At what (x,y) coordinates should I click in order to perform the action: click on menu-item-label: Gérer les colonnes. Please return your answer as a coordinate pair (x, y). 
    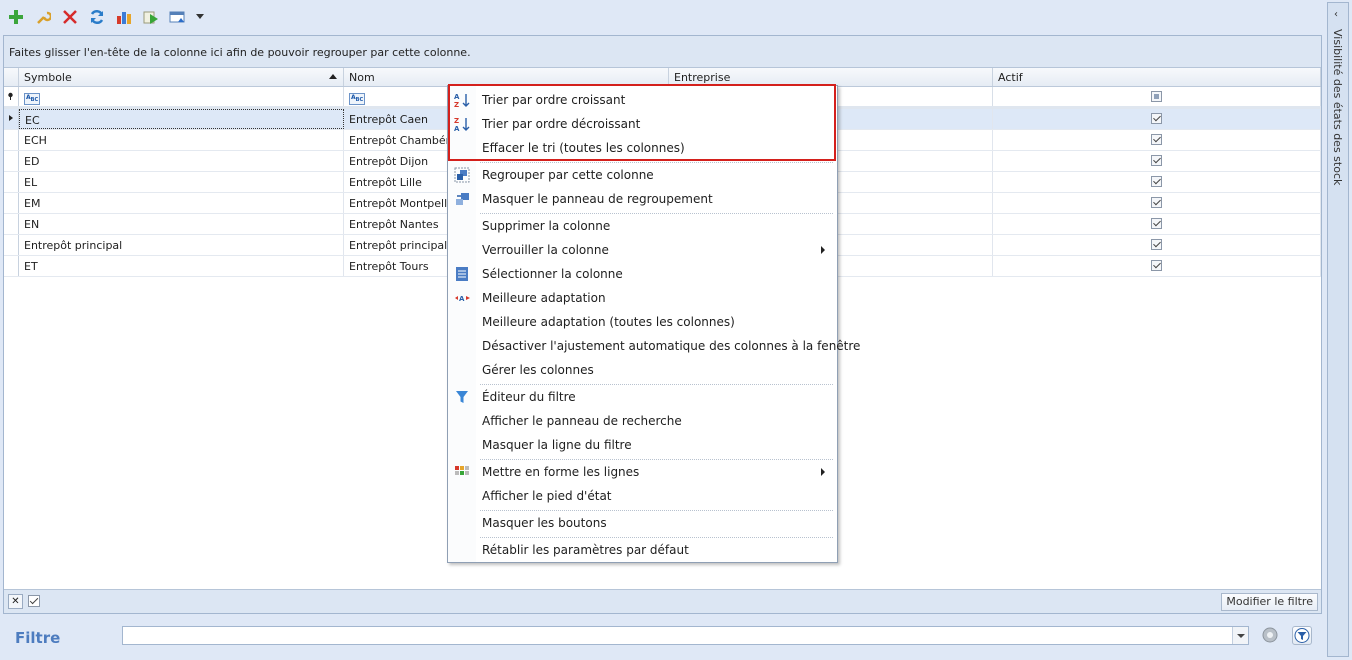
    Looking at the image, I should click on (538, 370).